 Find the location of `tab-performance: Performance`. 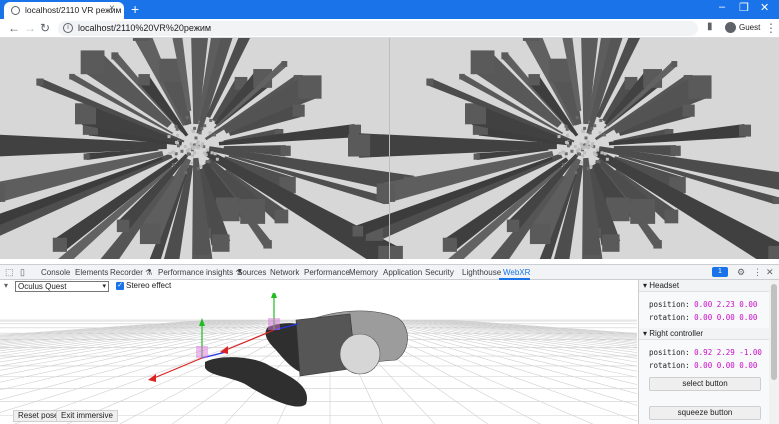

tab-performance: Performance is located at coordinates (327, 272).